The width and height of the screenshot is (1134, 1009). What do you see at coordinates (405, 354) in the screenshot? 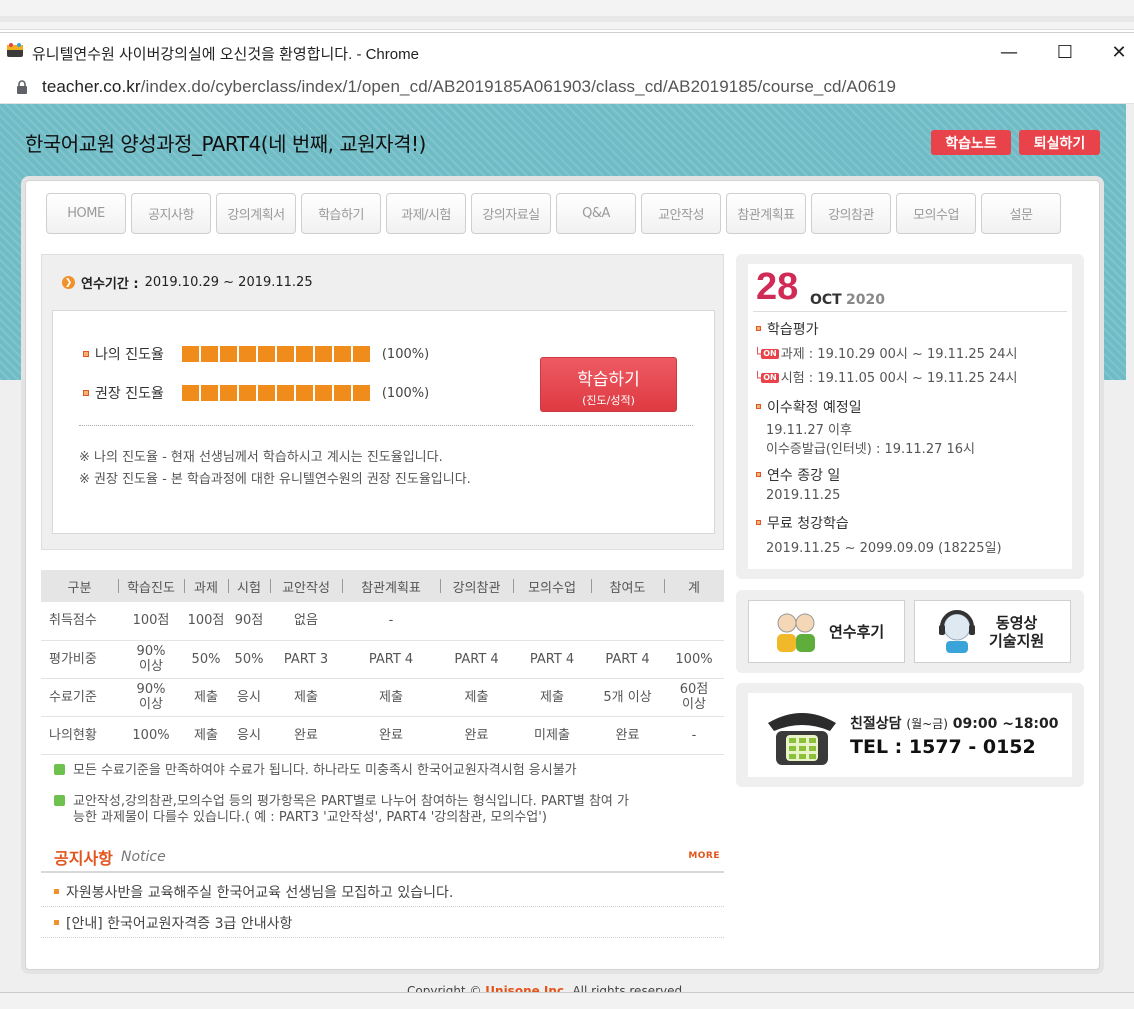
I see `my-progress-percent: (100%)` at bounding box center [405, 354].